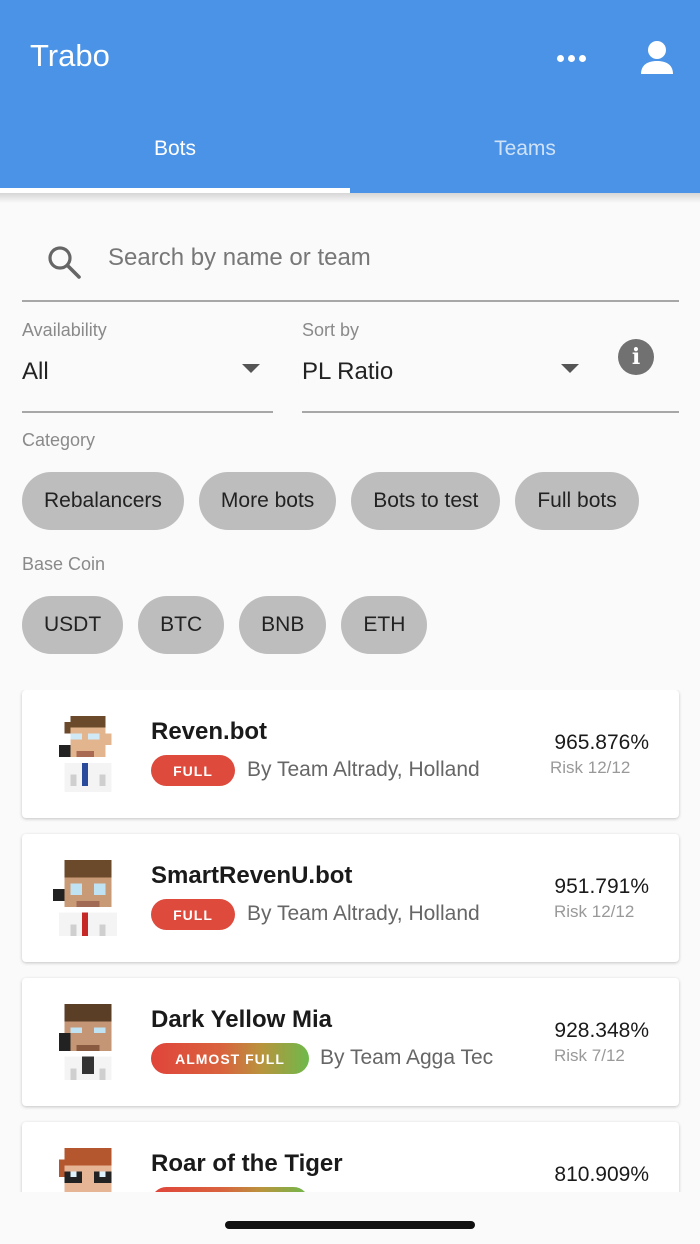 This screenshot has height=1244, width=700. I want to click on bot-name: Roar of the Tiger, so click(247, 1163).